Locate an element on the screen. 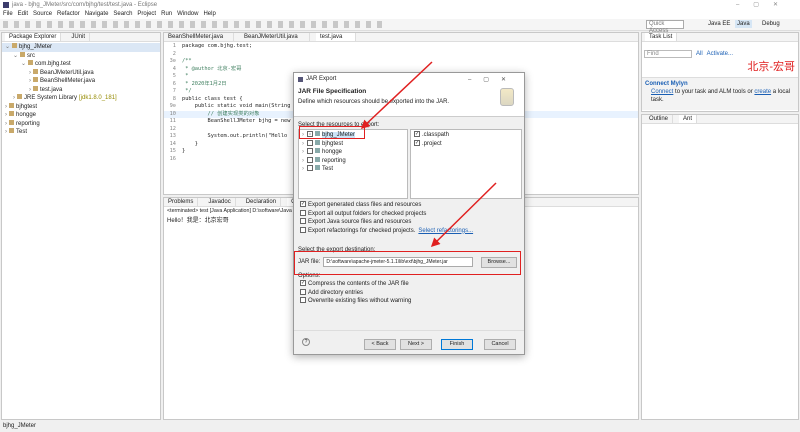 The image size is (800, 432). arrow-to-jar-file is located at coordinates (463, 215).